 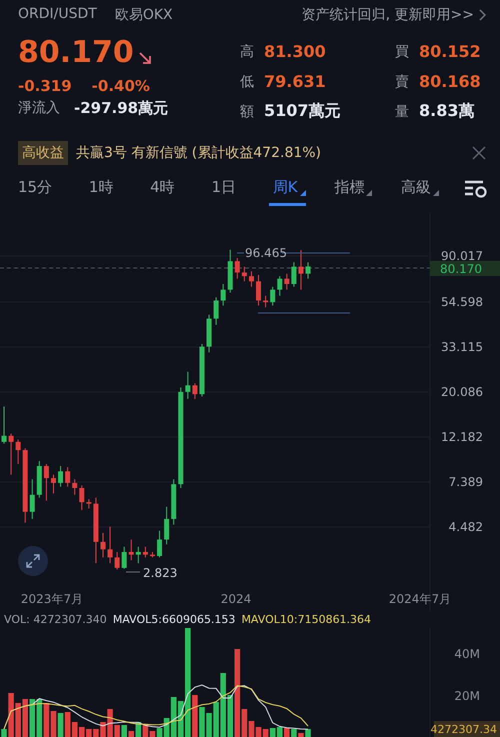 What do you see at coordinates (402, 81) in the screenshot?
I see `stat-label: 賣` at bounding box center [402, 81].